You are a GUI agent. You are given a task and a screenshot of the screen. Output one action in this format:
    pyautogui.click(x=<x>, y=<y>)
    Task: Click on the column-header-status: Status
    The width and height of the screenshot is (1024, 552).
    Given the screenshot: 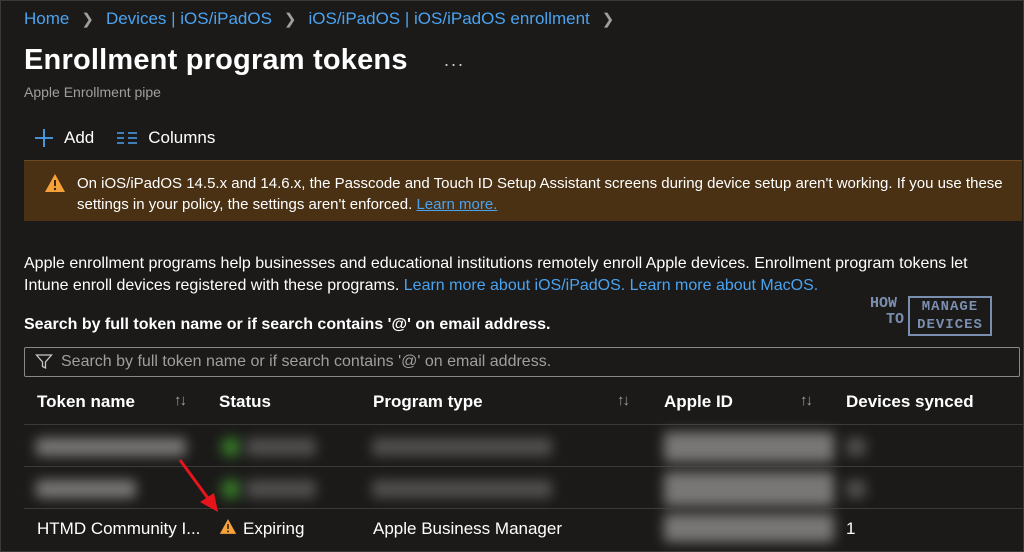 What is the action you would take?
    pyautogui.click(x=245, y=402)
    